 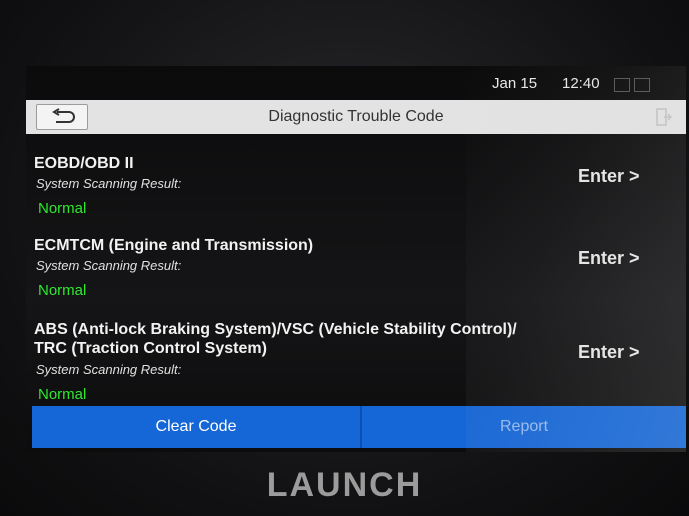 I want to click on system-name: ECMTCM (Engine and Transmission), so click(x=174, y=245).